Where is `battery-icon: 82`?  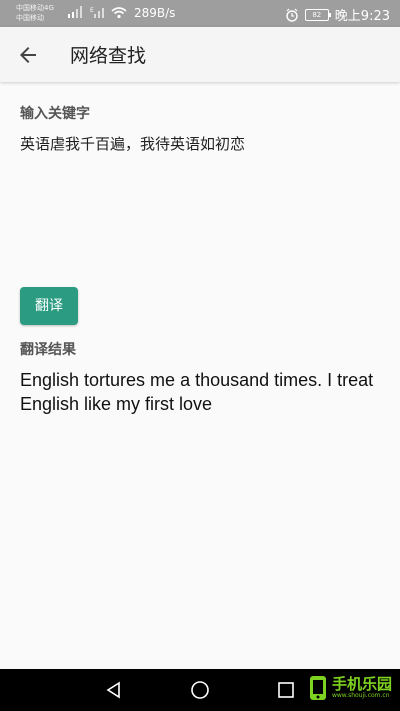 battery-icon: 82 is located at coordinates (317, 14).